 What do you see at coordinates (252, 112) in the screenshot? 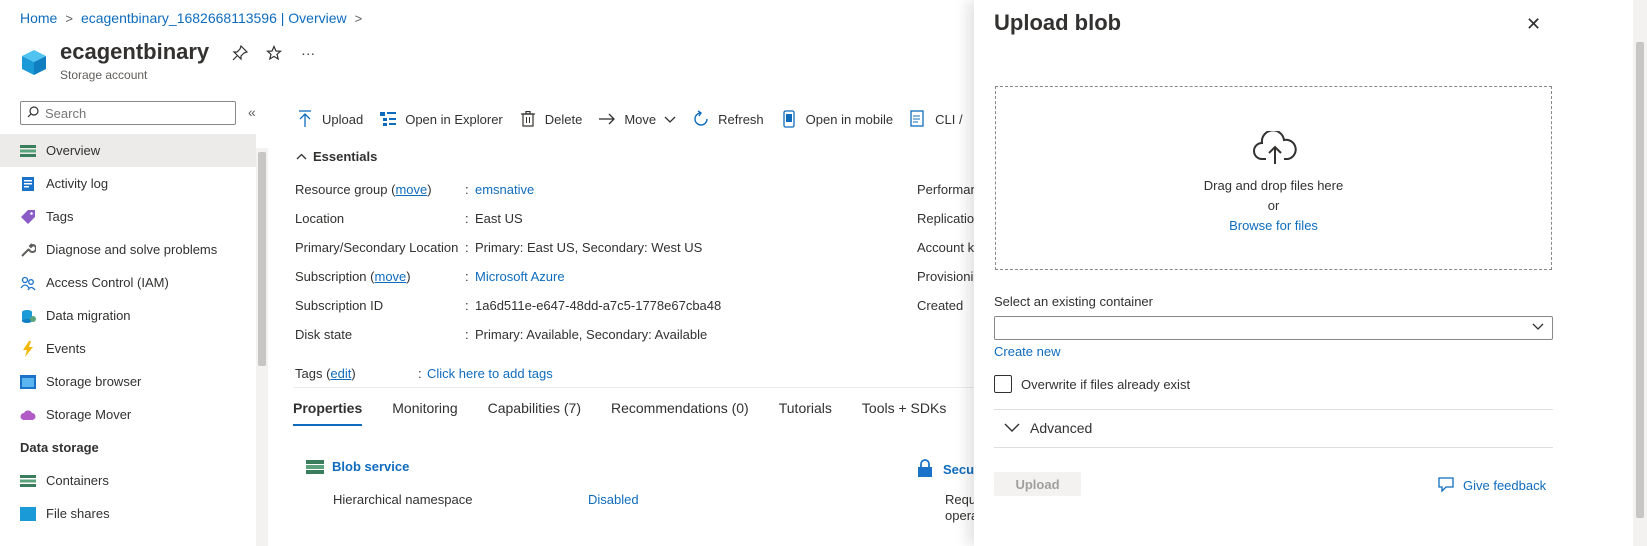
I see `collapse-sidebar-icon: «` at bounding box center [252, 112].